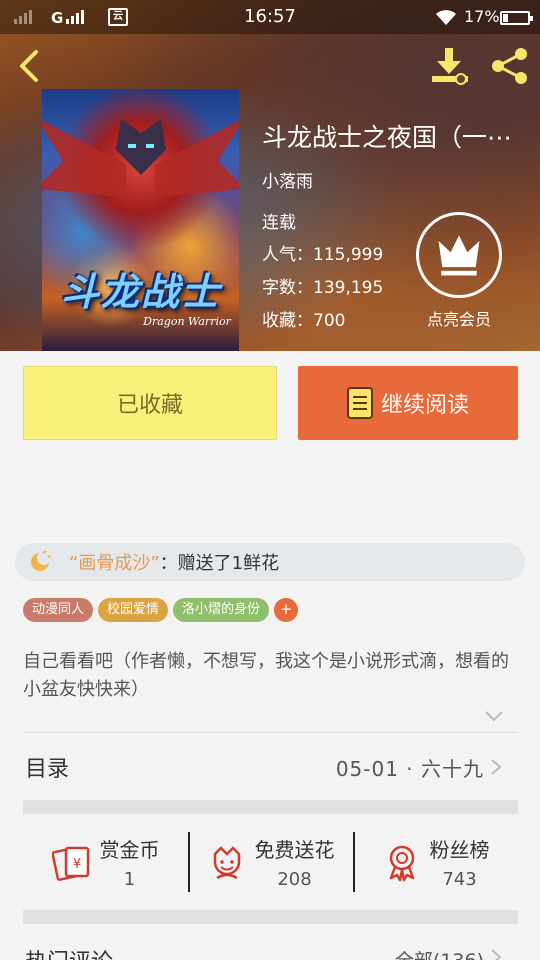 Image resolution: width=540 pixels, height=960 pixels. I want to click on medal-icon, so click(401, 863).